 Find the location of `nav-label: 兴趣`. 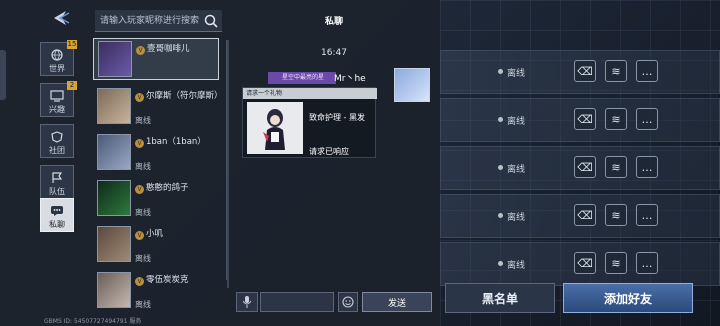

nav-label: 兴趣 is located at coordinates (57, 109).